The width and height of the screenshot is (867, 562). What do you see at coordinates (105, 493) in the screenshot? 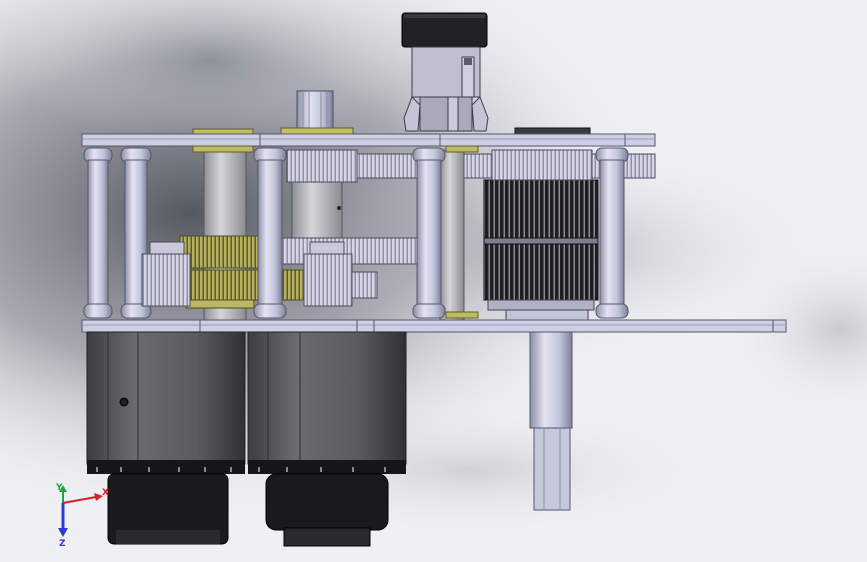
I see `triad-x-label: X` at bounding box center [105, 493].